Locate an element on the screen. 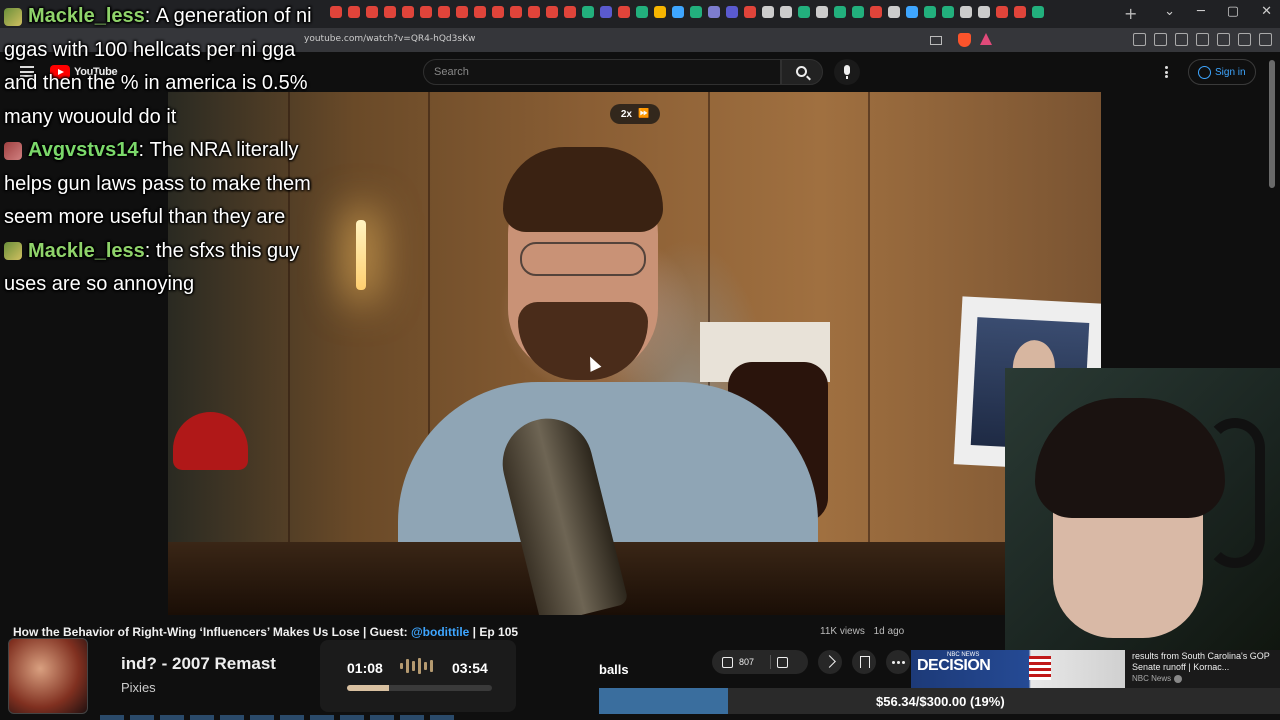 The height and width of the screenshot is (720, 1280). brave-shields-icon is located at coordinates (964, 40).